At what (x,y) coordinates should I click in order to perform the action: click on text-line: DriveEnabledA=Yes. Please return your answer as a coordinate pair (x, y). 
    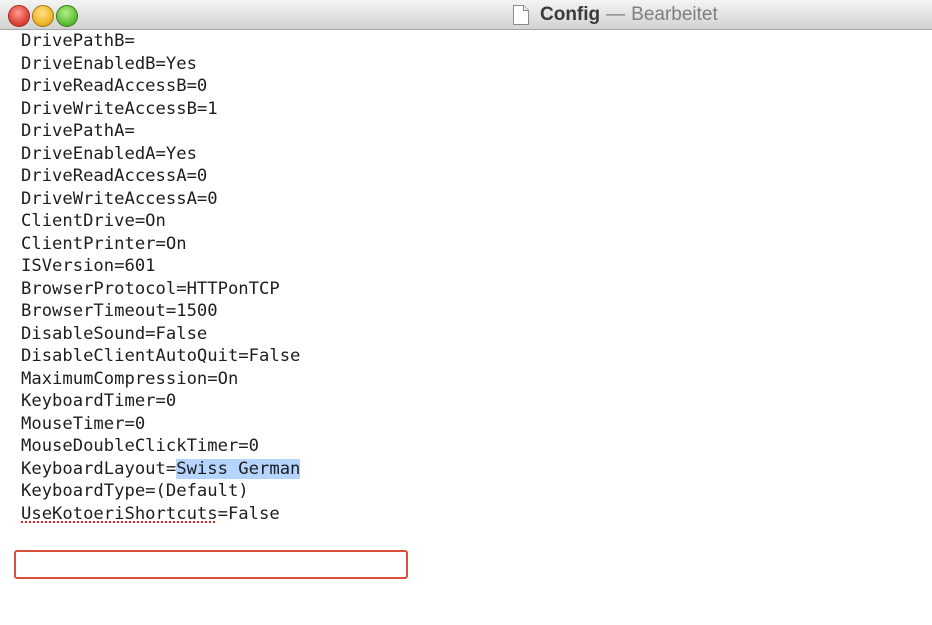
    Looking at the image, I should click on (160, 154).